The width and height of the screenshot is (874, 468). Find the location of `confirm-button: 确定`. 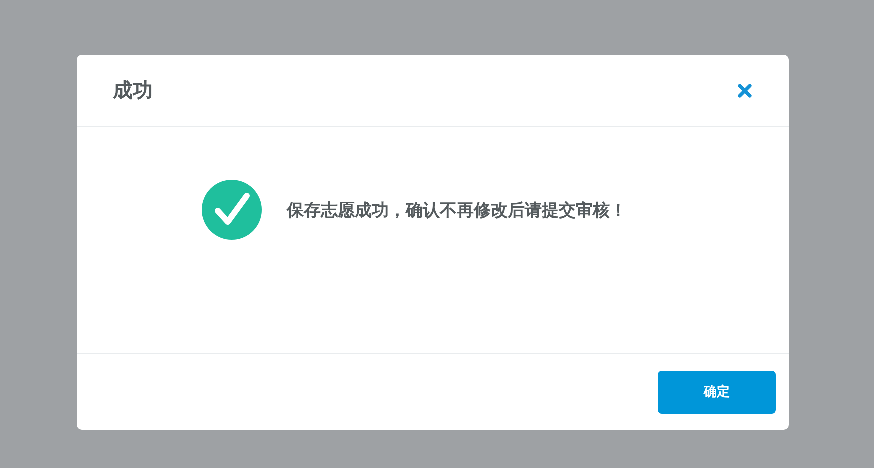

confirm-button: 确定 is located at coordinates (717, 392).